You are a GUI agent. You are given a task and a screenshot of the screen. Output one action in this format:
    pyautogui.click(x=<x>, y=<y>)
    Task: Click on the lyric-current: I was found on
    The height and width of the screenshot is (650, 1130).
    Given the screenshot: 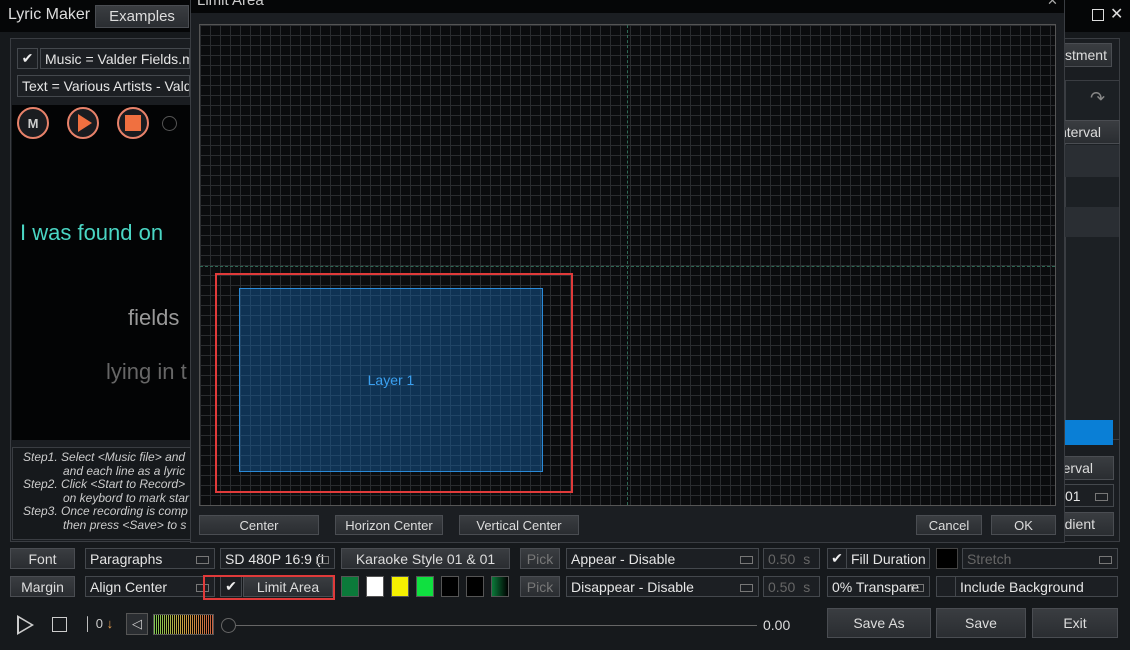 What is the action you would take?
    pyautogui.click(x=92, y=232)
    